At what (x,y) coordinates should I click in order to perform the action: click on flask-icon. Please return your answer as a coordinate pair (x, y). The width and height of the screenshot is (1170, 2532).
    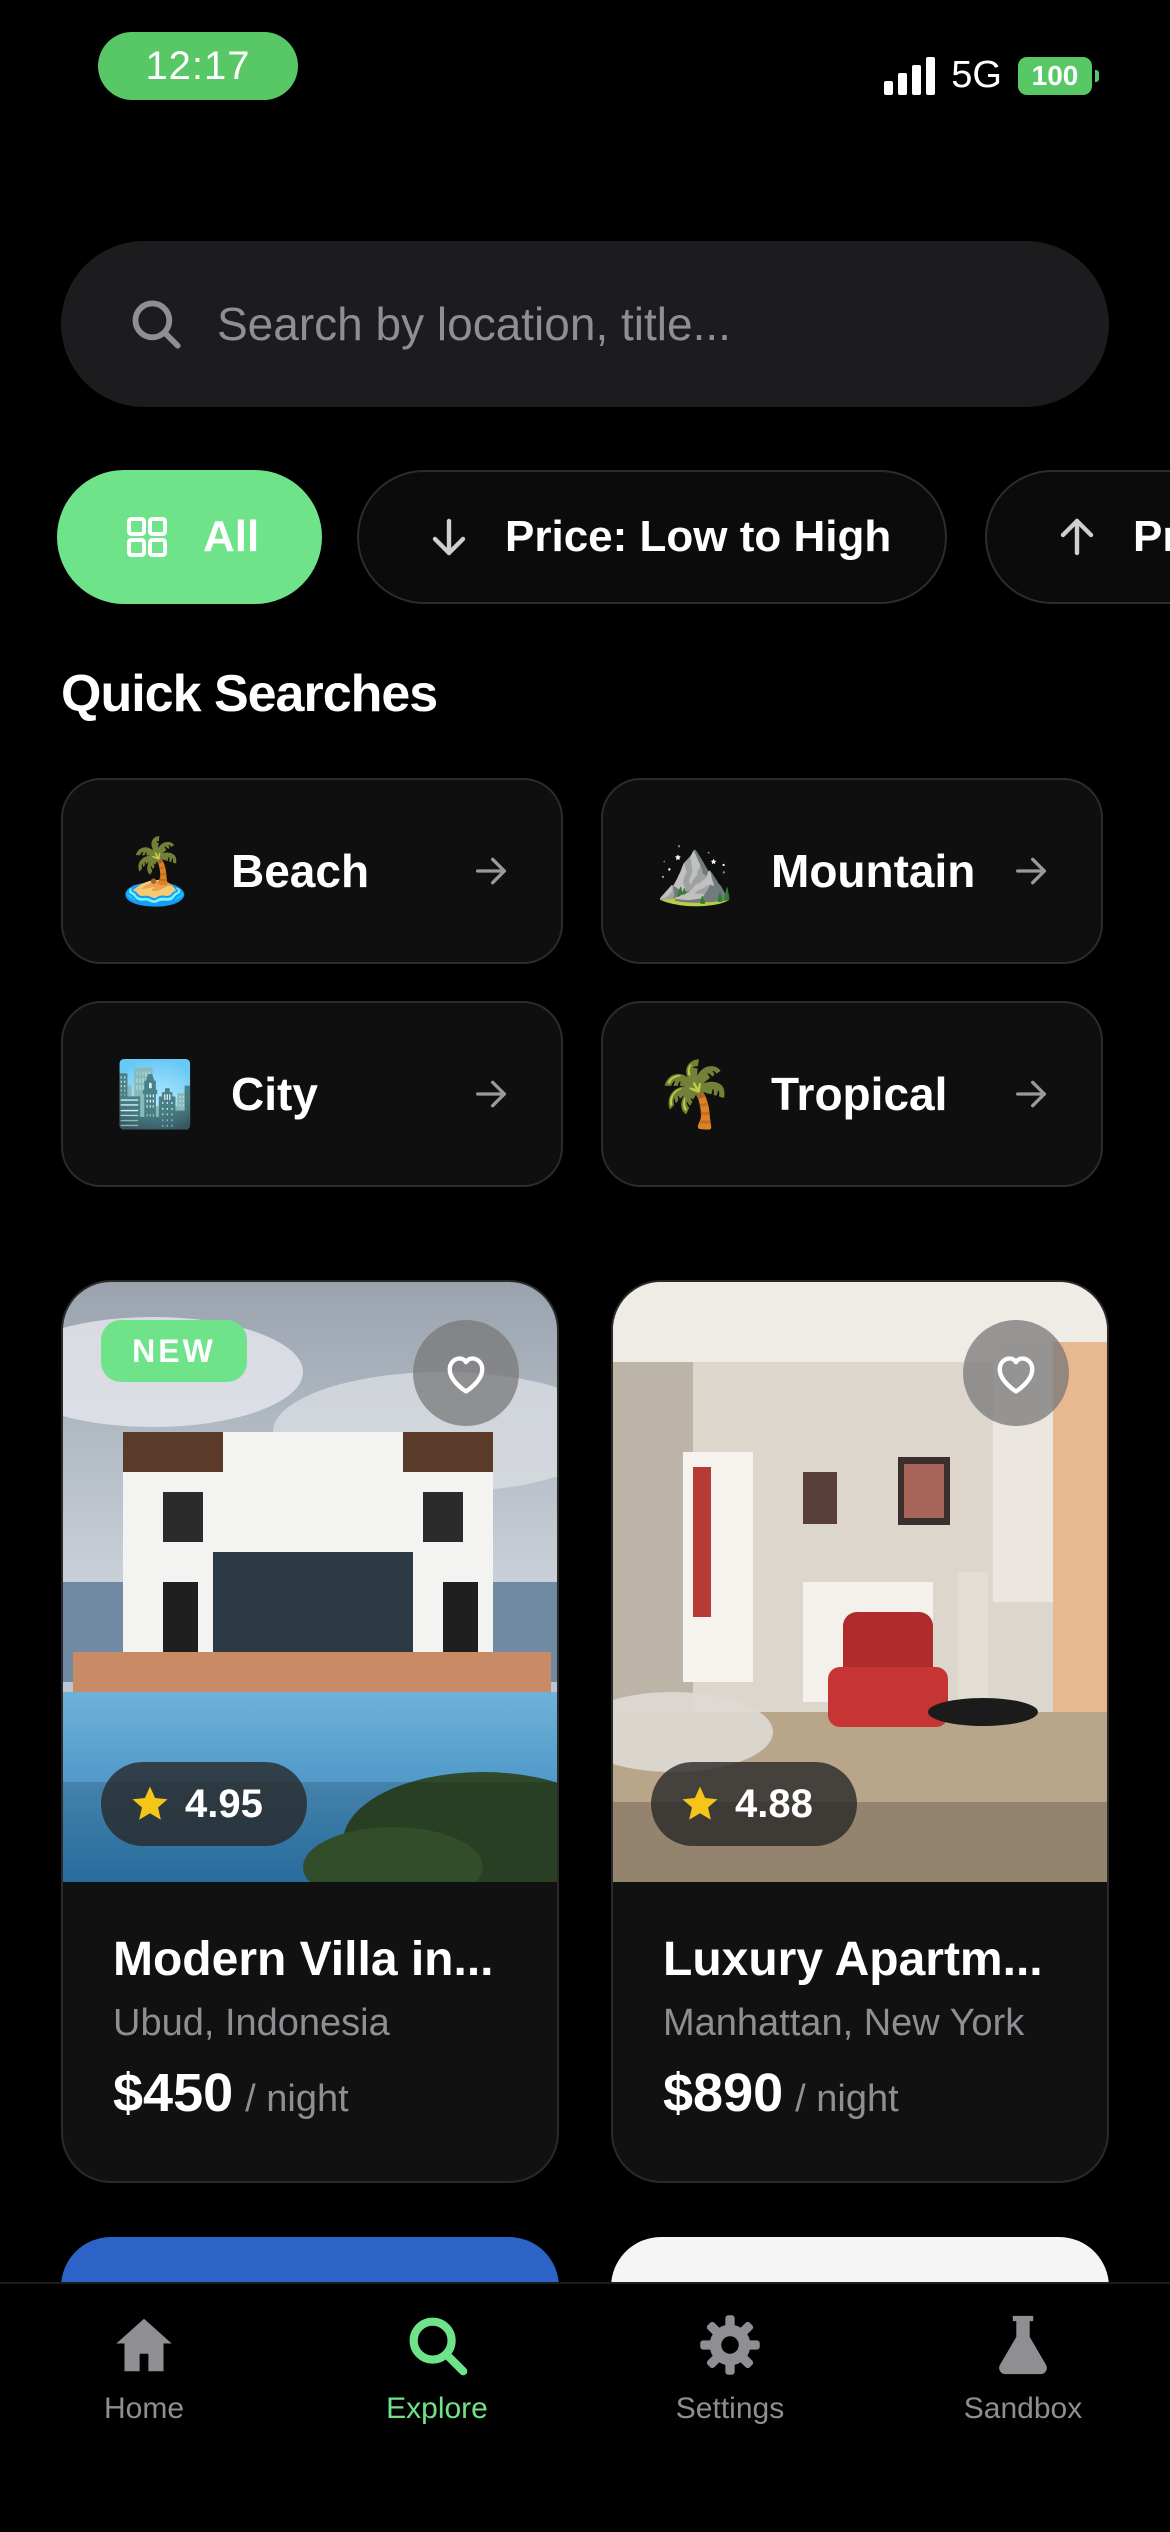
    Looking at the image, I should click on (1023, 2345).